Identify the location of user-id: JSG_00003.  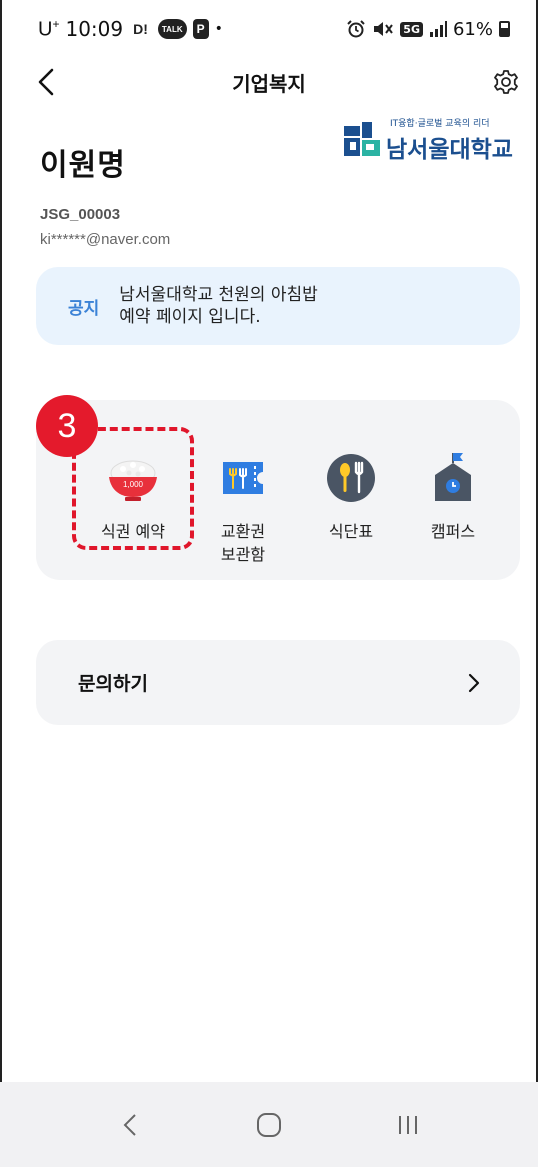
(80, 214).